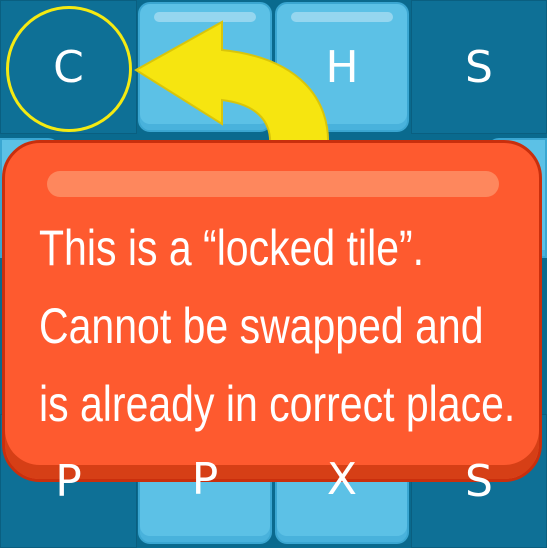  Describe the element at coordinates (68, 67) in the screenshot. I see `tile-letter: C` at that location.